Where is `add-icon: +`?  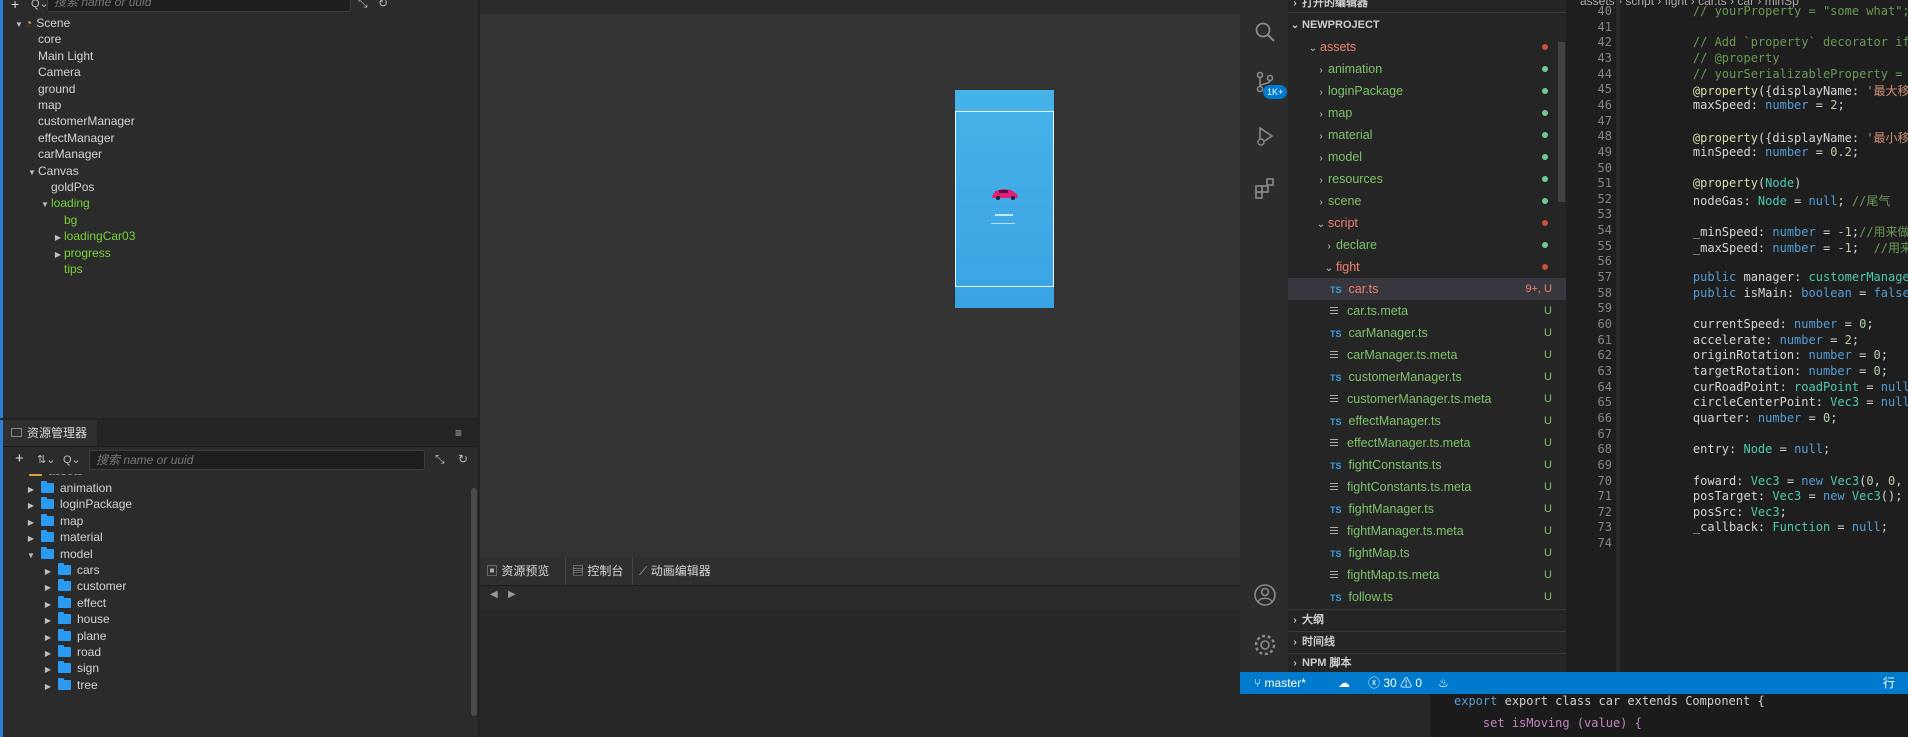 add-icon: + is located at coordinates (15, 6).